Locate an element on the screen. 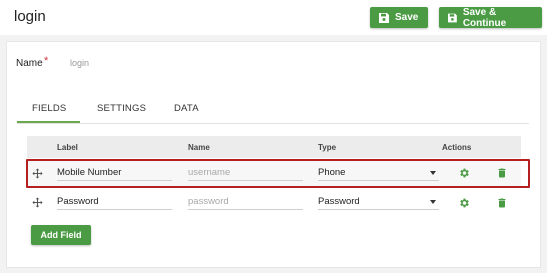 The height and width of the screenshot is (273, 547). save-button: Save is located at coordinates (399, 17).